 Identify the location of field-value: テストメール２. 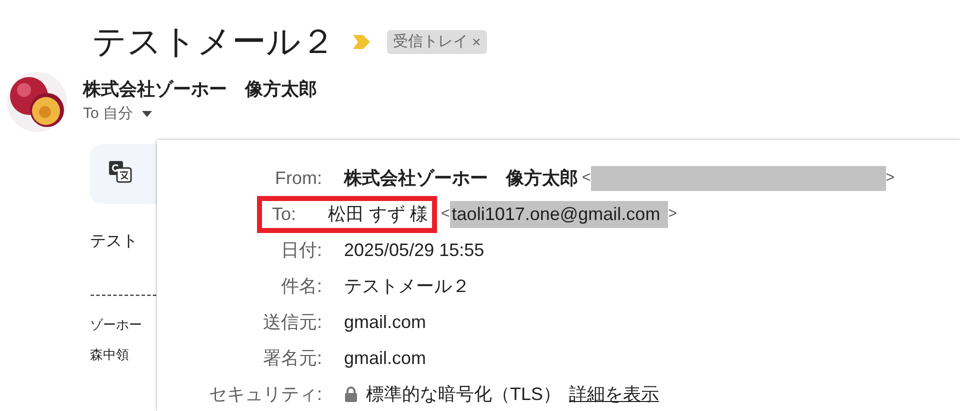
(407, 286).